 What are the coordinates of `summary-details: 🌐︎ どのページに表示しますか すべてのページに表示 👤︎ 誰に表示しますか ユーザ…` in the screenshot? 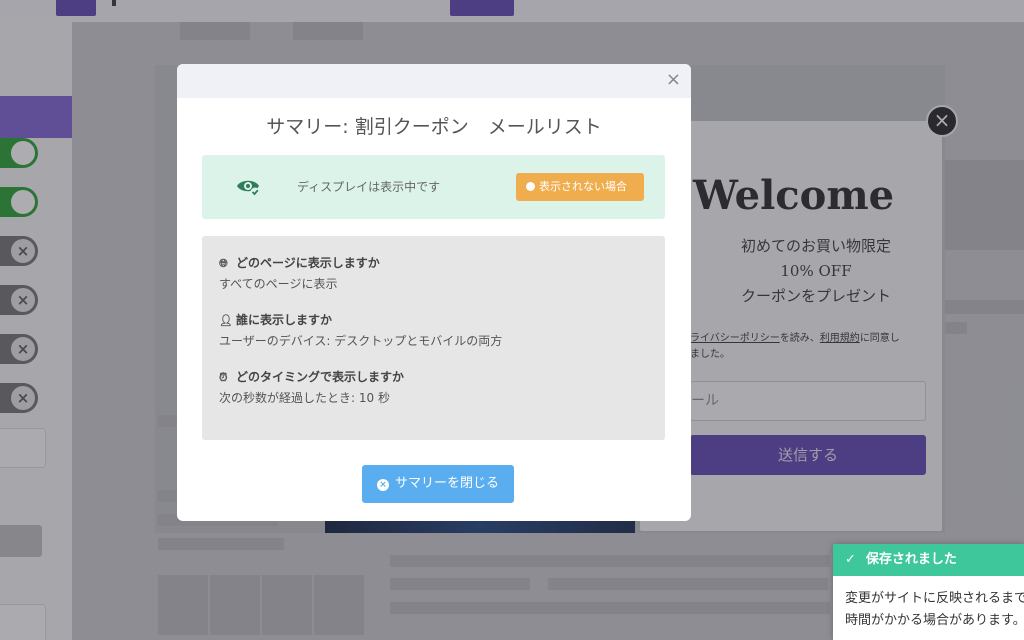 It's located at (433, 338).